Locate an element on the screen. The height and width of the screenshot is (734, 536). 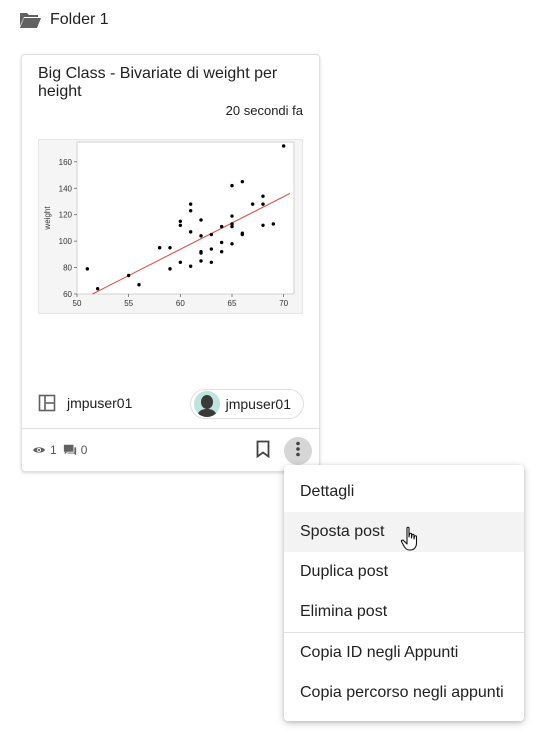
author-chip: jmpuser01 is located at coordinates (246, 404).